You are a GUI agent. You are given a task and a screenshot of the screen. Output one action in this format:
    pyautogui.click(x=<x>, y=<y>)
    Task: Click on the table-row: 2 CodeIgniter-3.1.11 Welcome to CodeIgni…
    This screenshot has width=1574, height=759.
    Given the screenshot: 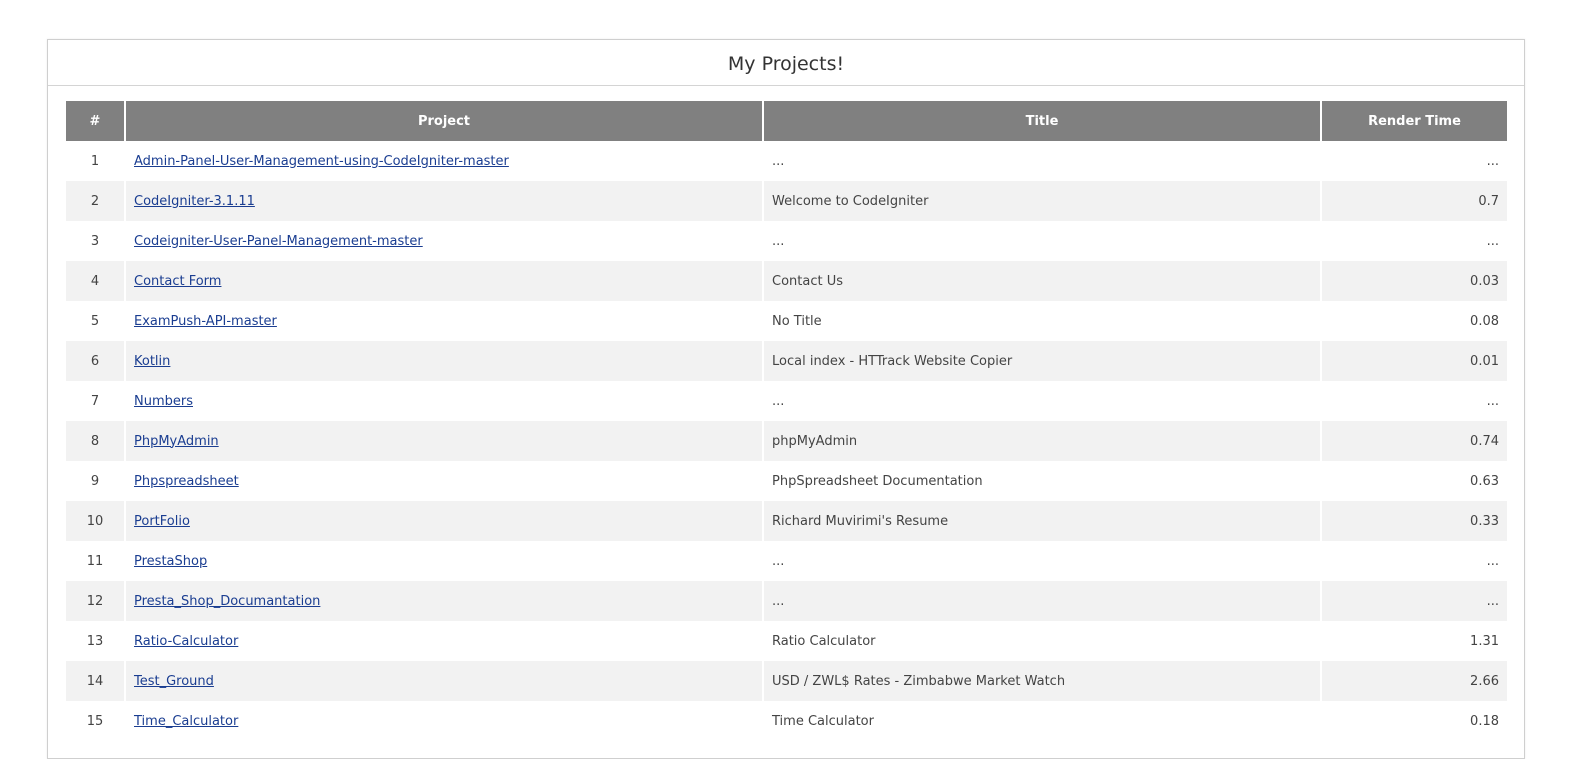 What is the action you would take?
    pyautogui.click(x=786, y=201)
    